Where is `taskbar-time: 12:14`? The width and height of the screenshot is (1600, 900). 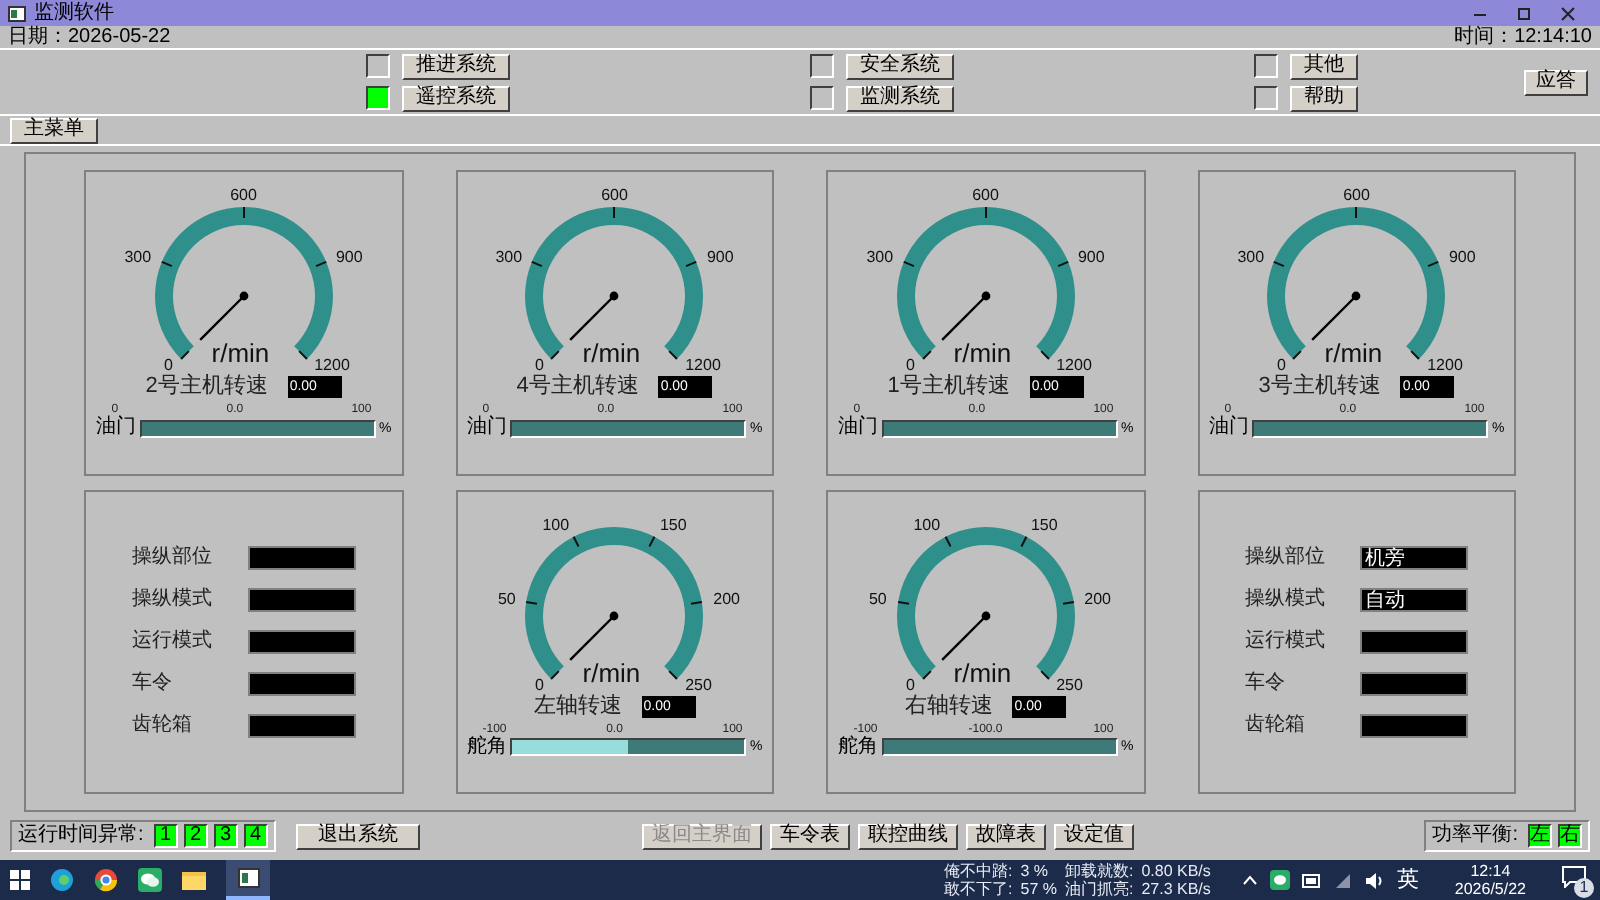
taskbar-time: 12:14 is located at coordinates (1490, 871).